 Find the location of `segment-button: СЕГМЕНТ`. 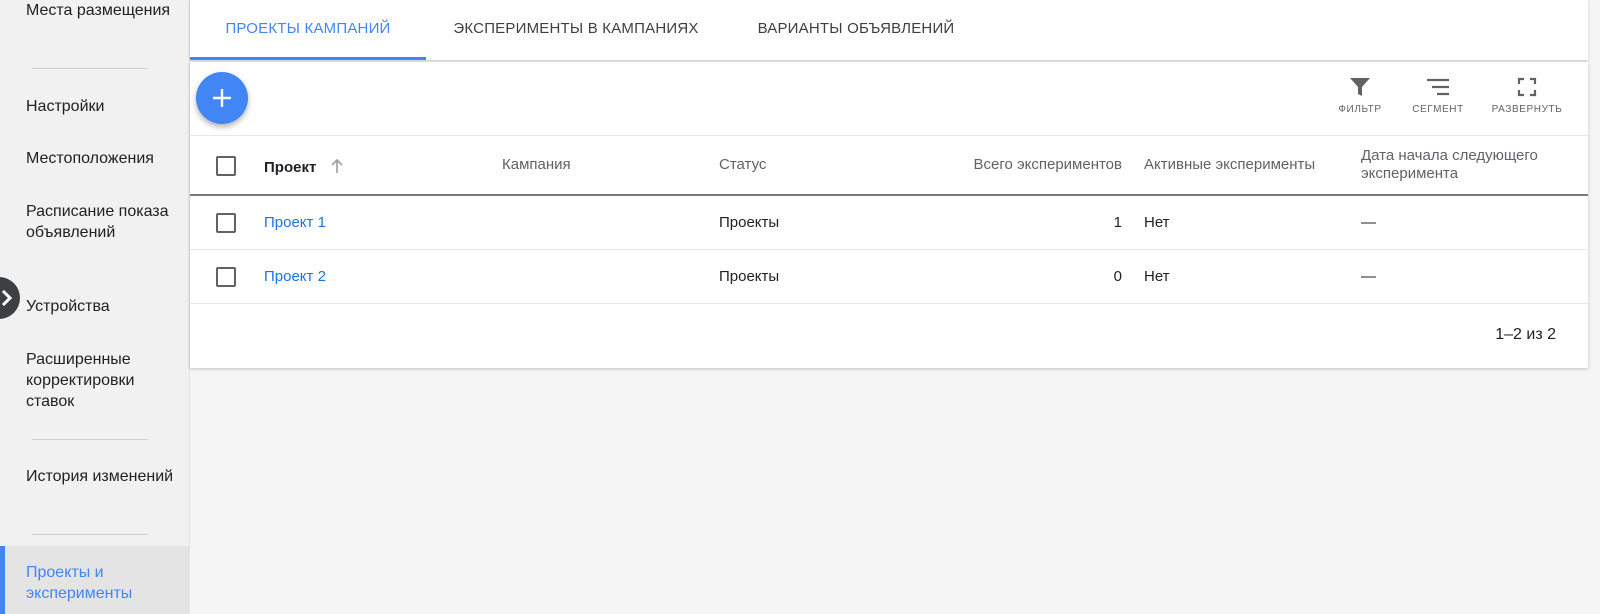

segment-button: СЕГМЕНТ is located at coordinates (1438, 95).